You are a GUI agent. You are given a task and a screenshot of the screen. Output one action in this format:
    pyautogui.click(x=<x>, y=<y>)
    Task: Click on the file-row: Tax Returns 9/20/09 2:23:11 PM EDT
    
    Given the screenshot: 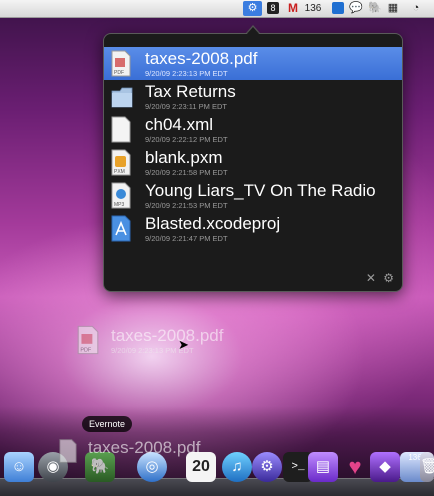 What is the action you would take?
    pyautogui.click(x=253, y=96)
    